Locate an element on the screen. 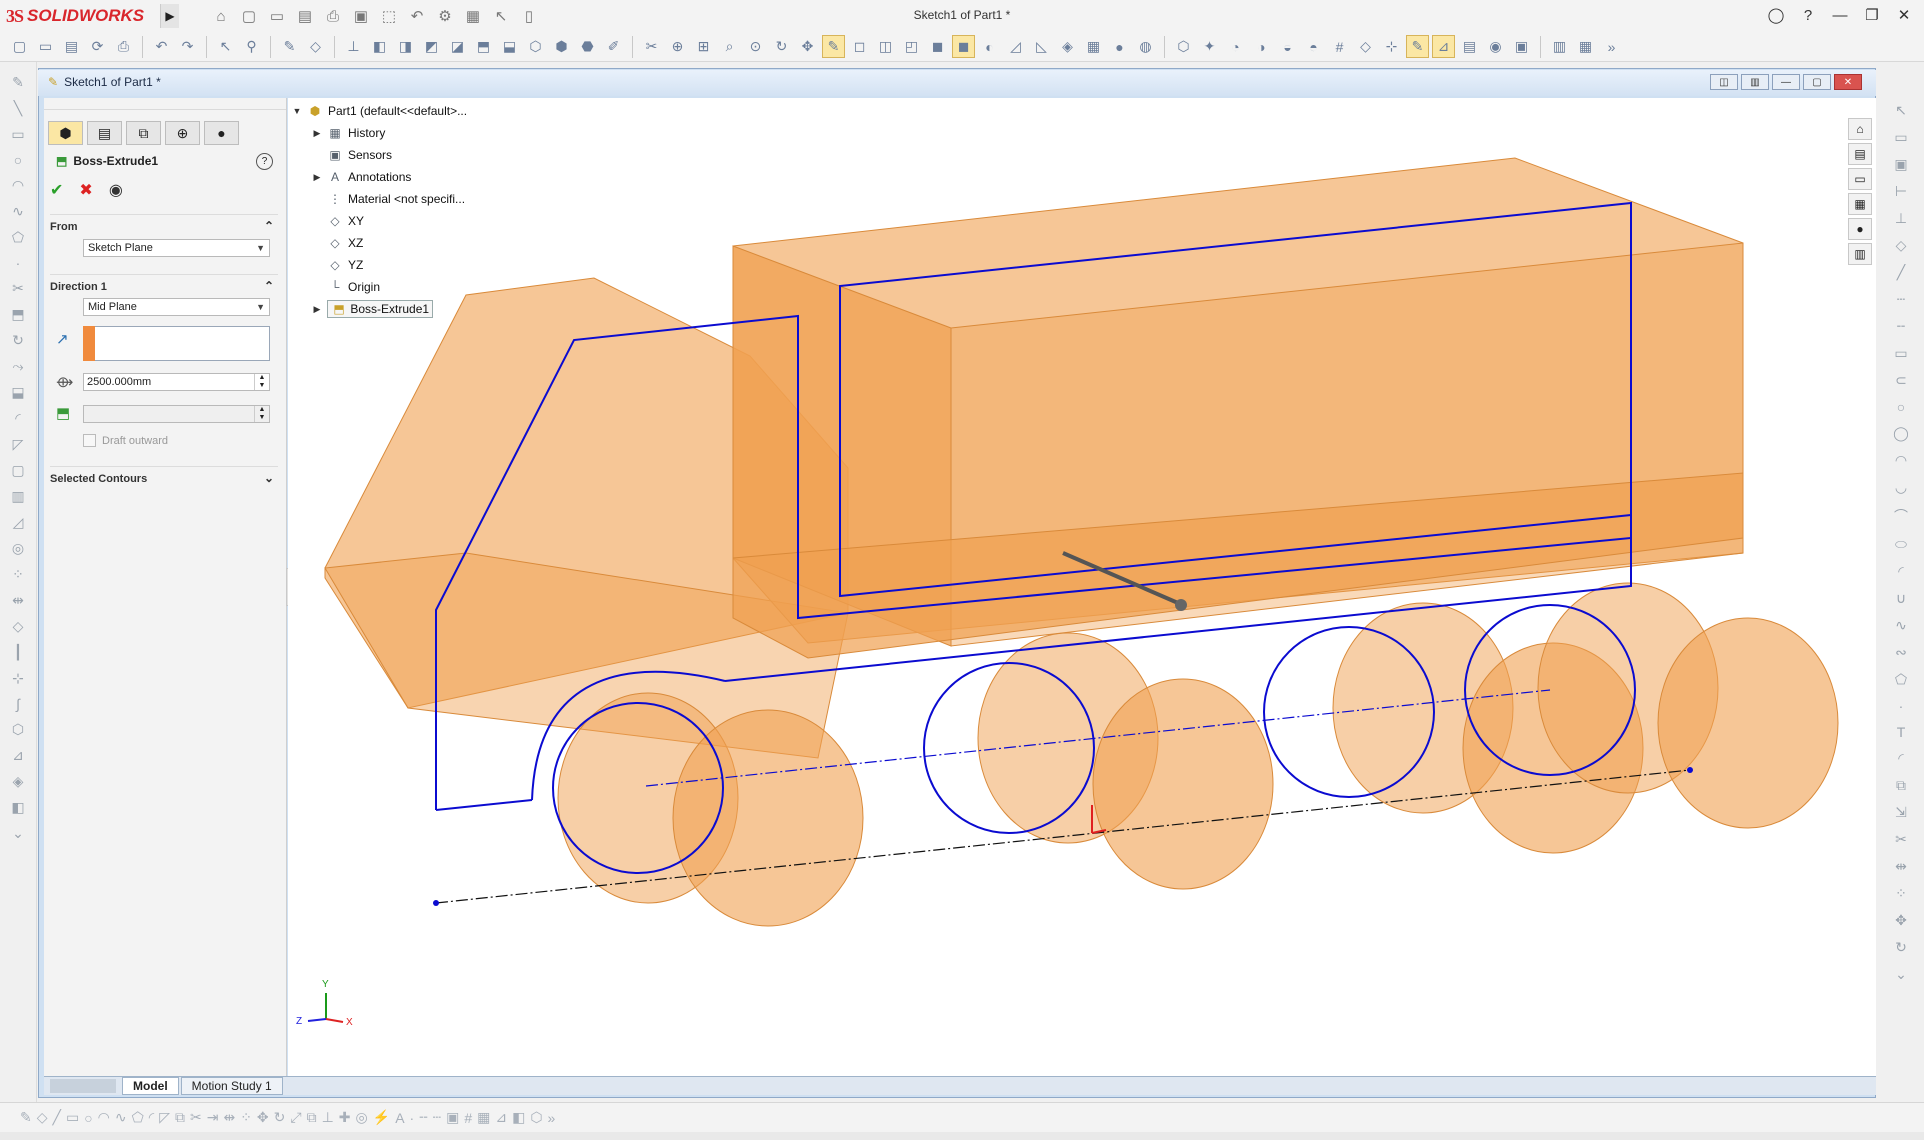 The width and height of the screenshot is (1924, 1140). 3d-sketch-icon: ▣ is located at coordinates (1900, 164).